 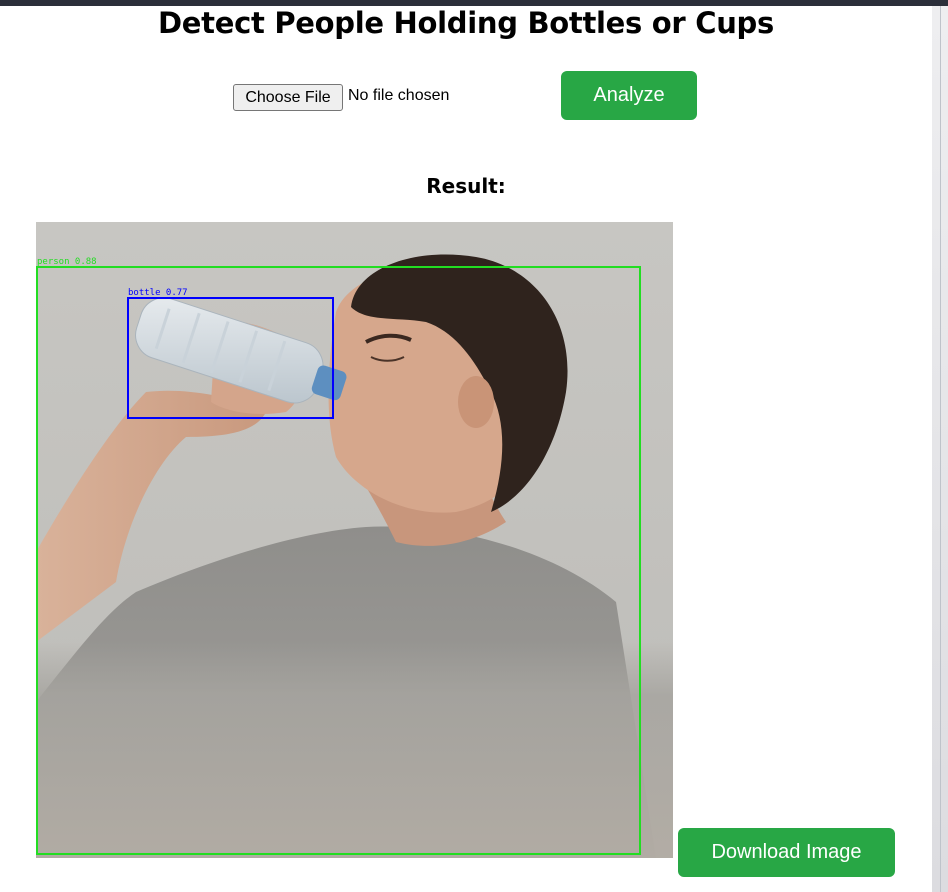 What do you see at coordinates (67, 262) in the screenshot?
I see `person-detection-label: person 0.88` at bounding box center [67, 262].